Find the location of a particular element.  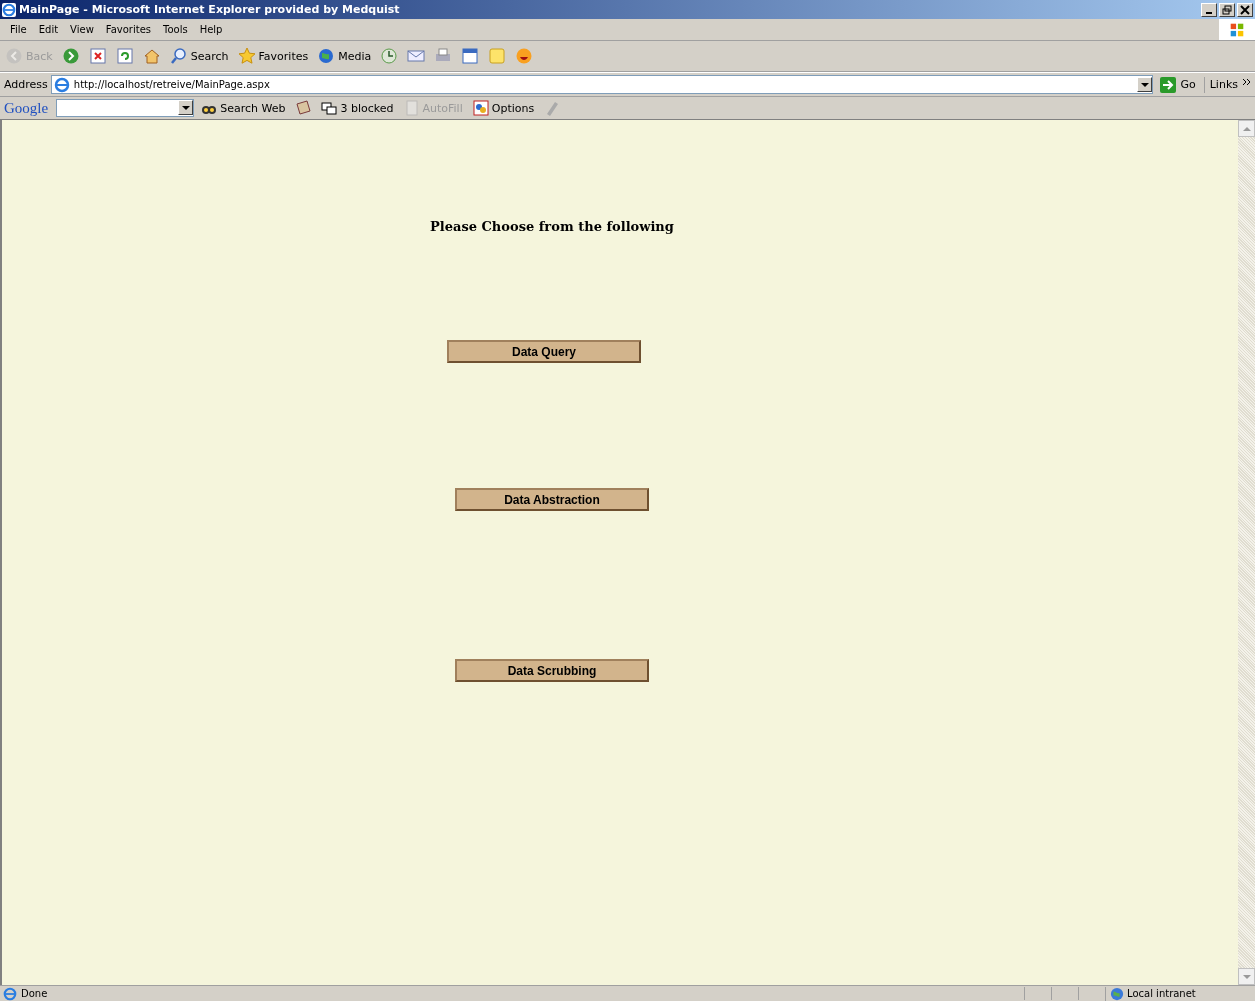

windows-icon is located at coordinates (329, 108).